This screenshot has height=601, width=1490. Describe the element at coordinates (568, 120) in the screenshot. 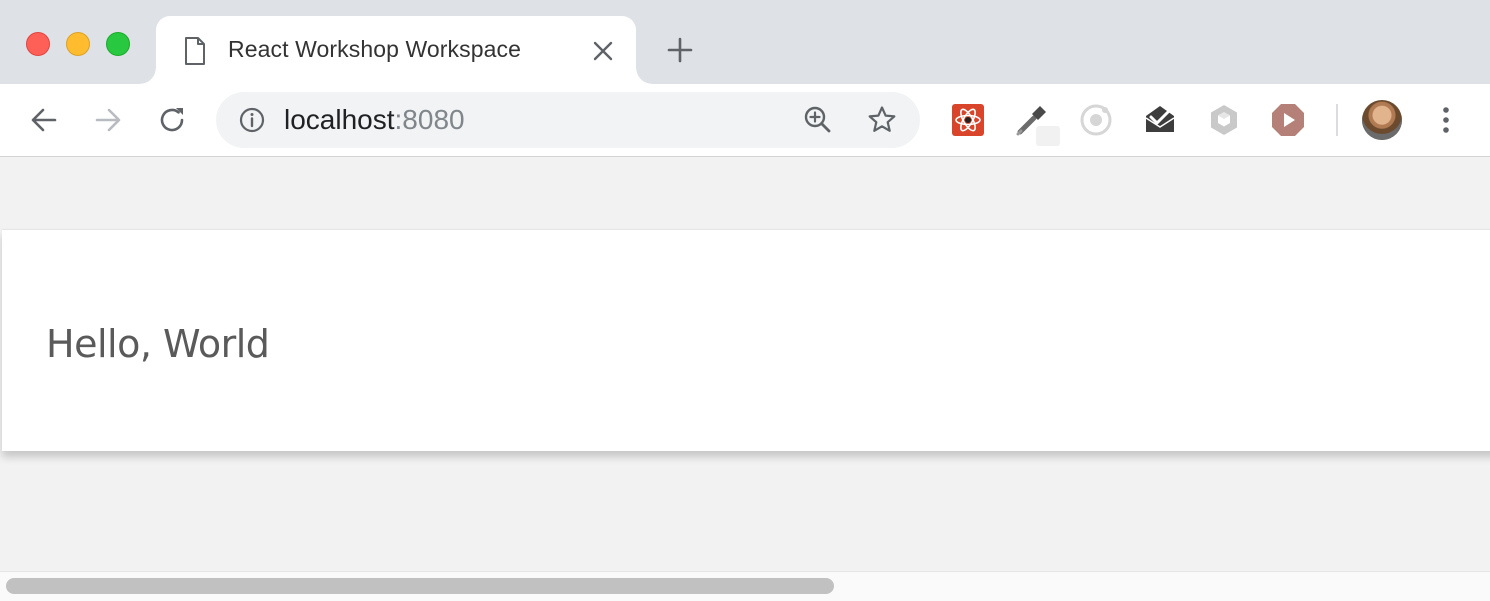

I see `address-bar: localhost:8080` at that location.